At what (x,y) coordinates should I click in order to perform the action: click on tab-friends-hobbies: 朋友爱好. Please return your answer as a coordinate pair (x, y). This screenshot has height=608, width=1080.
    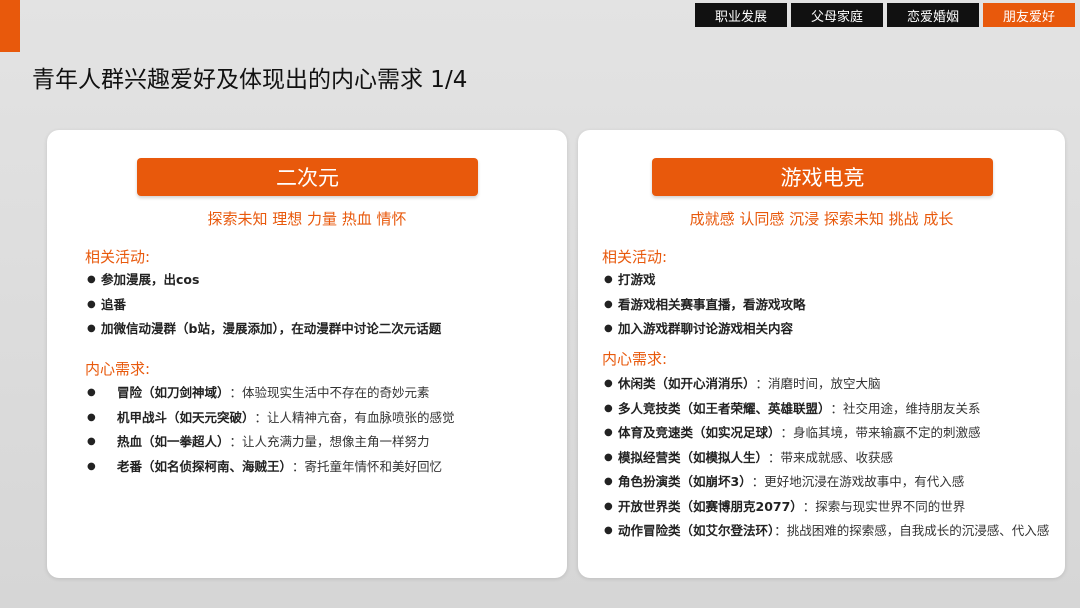
    Looking at the image, I should click on (1029, 15).